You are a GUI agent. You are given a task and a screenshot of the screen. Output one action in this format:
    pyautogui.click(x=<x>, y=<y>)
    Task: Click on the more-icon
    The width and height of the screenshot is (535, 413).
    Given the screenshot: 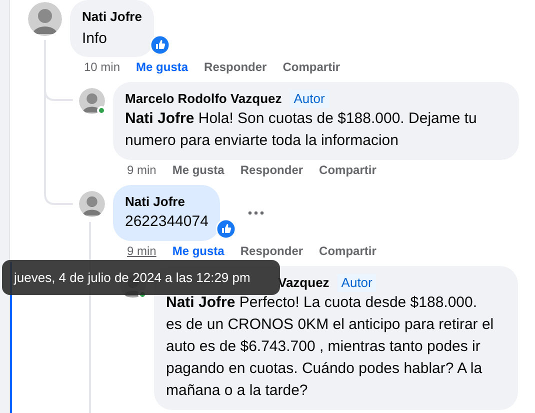 What is the action you would take?
    pyautogui.click(x=256, y=213)
    